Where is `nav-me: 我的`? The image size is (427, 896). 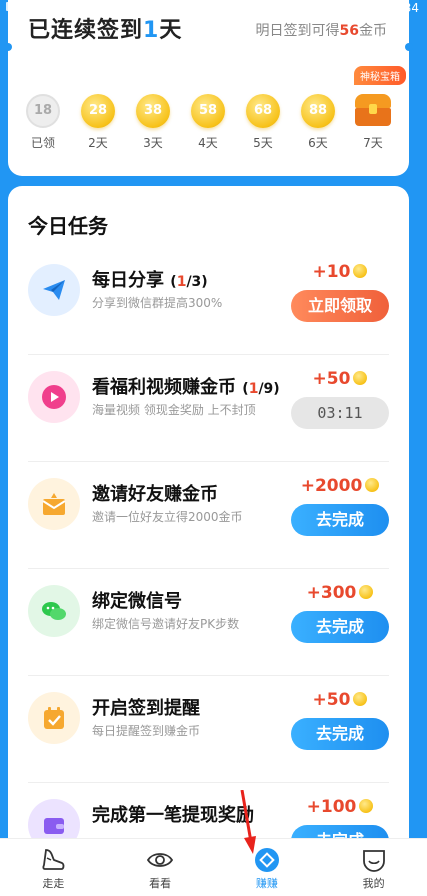
nav-me: 我的 is located at coordinates (373, 867).